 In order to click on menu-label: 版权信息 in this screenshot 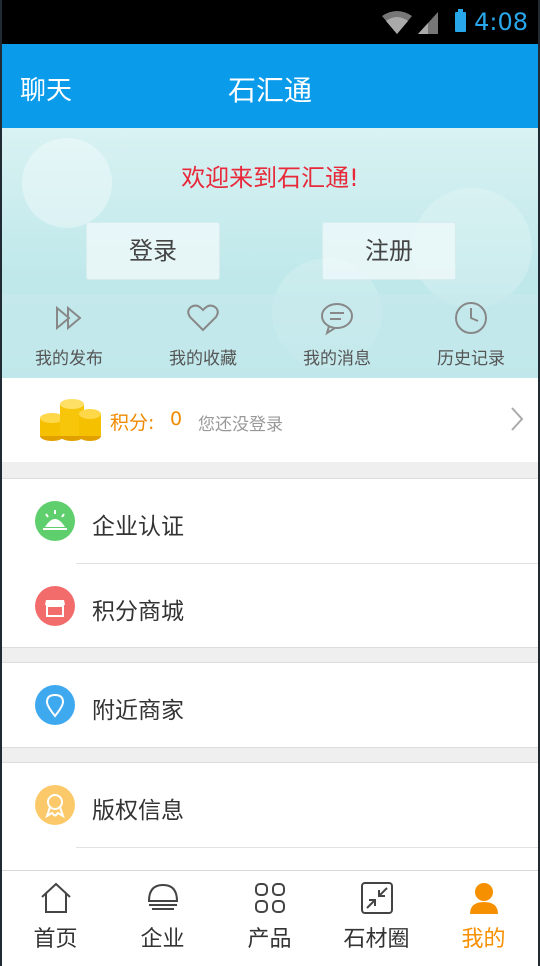, I will do `click(138, 811)`.